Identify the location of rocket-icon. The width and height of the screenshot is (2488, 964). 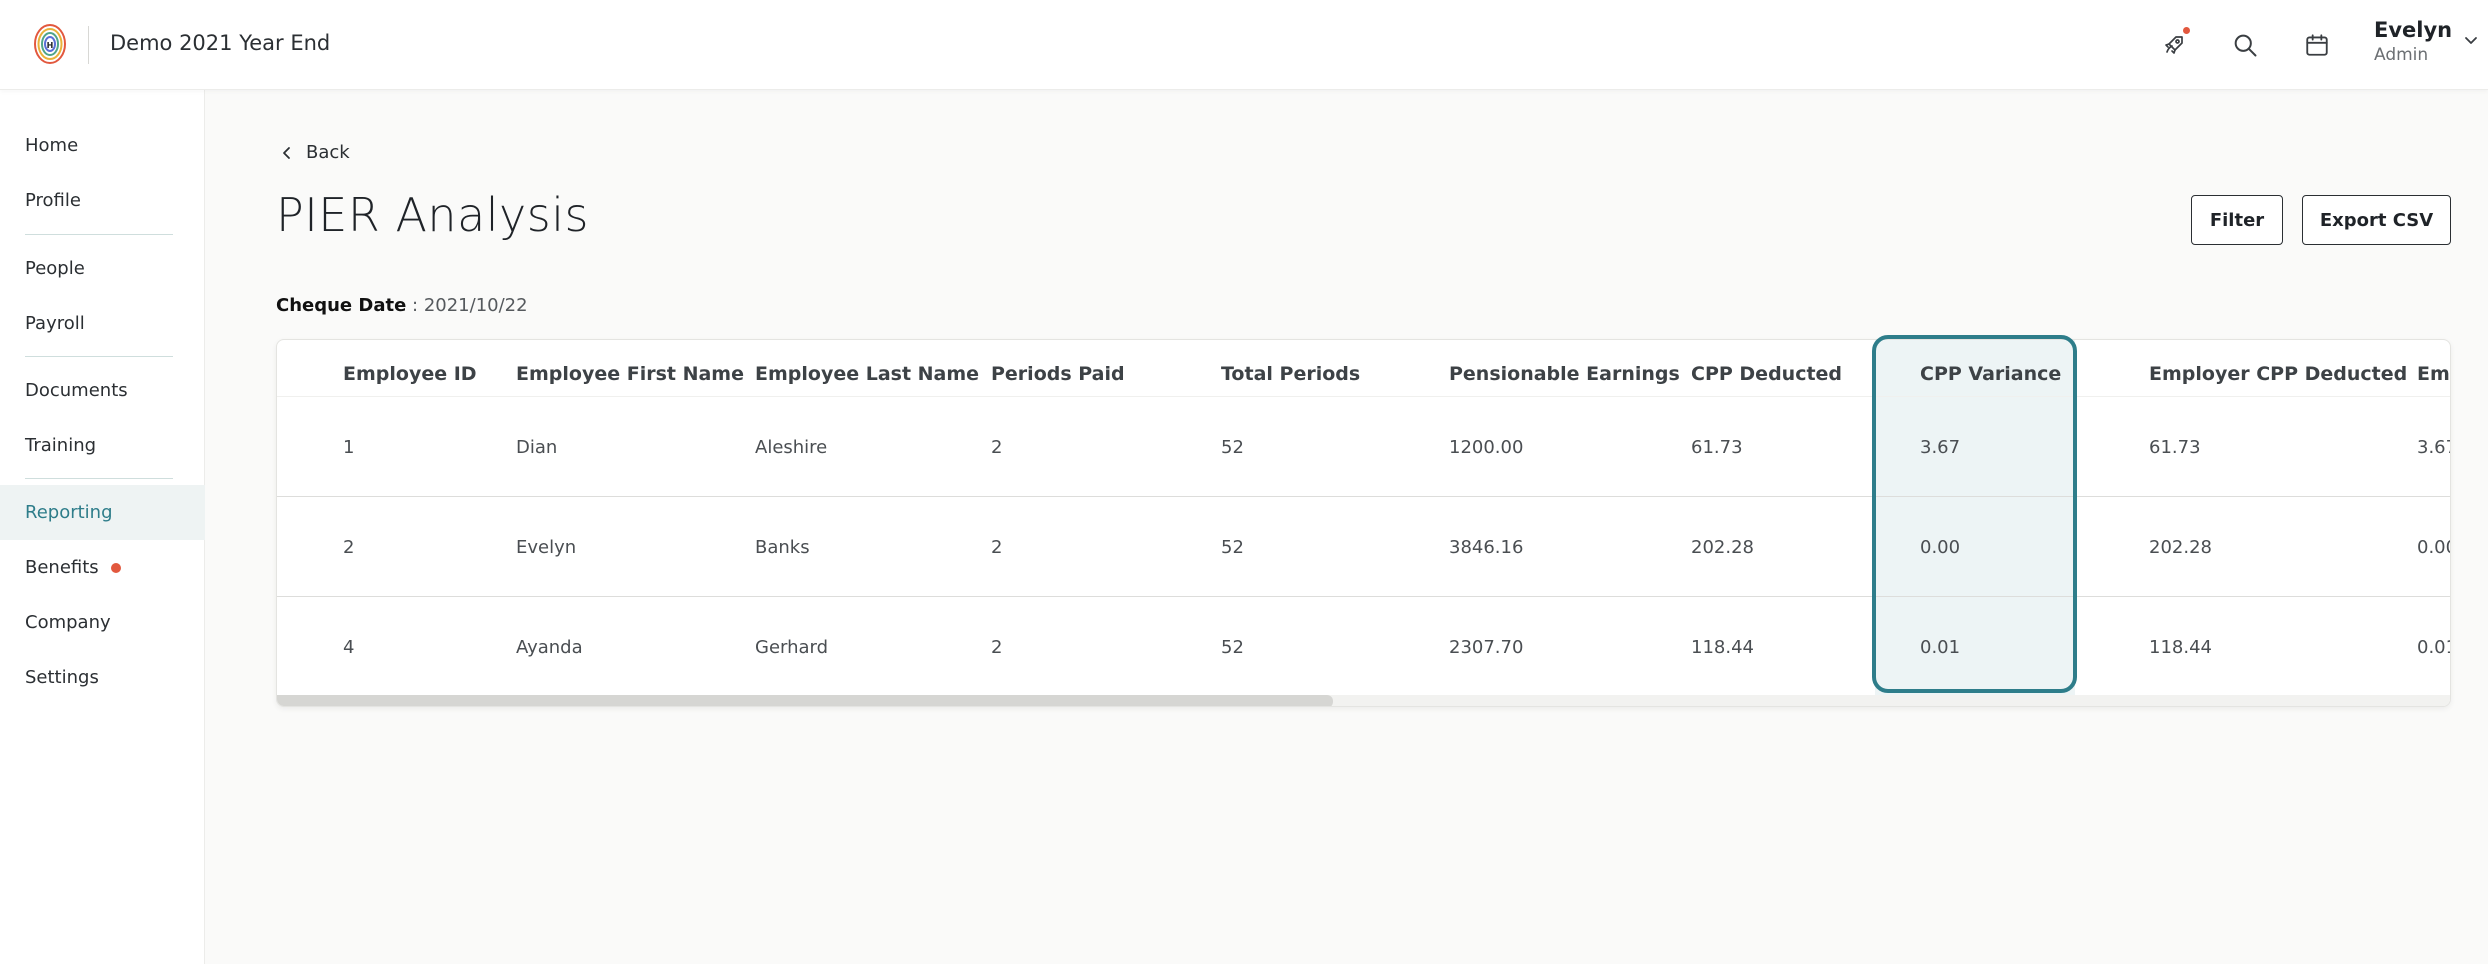
(2174, 45).